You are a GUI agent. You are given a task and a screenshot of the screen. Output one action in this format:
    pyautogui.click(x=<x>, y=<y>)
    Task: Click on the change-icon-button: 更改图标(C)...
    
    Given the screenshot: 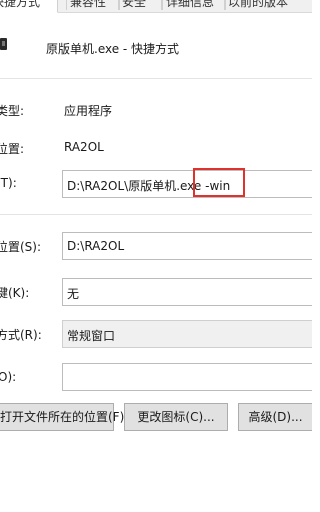 What is the action you would take?
    pyautogui.click(x=176, y=417)
    